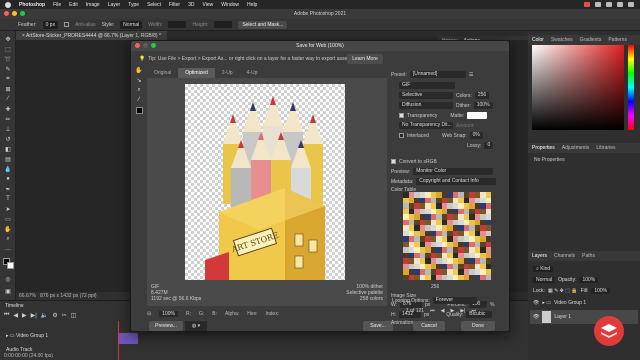 This screenshot has height=360, width=640. What do you see at coordinates (44, 315) in the screenshot?
I see `audio-icon: 🔈` at bounding box center [44, 315].